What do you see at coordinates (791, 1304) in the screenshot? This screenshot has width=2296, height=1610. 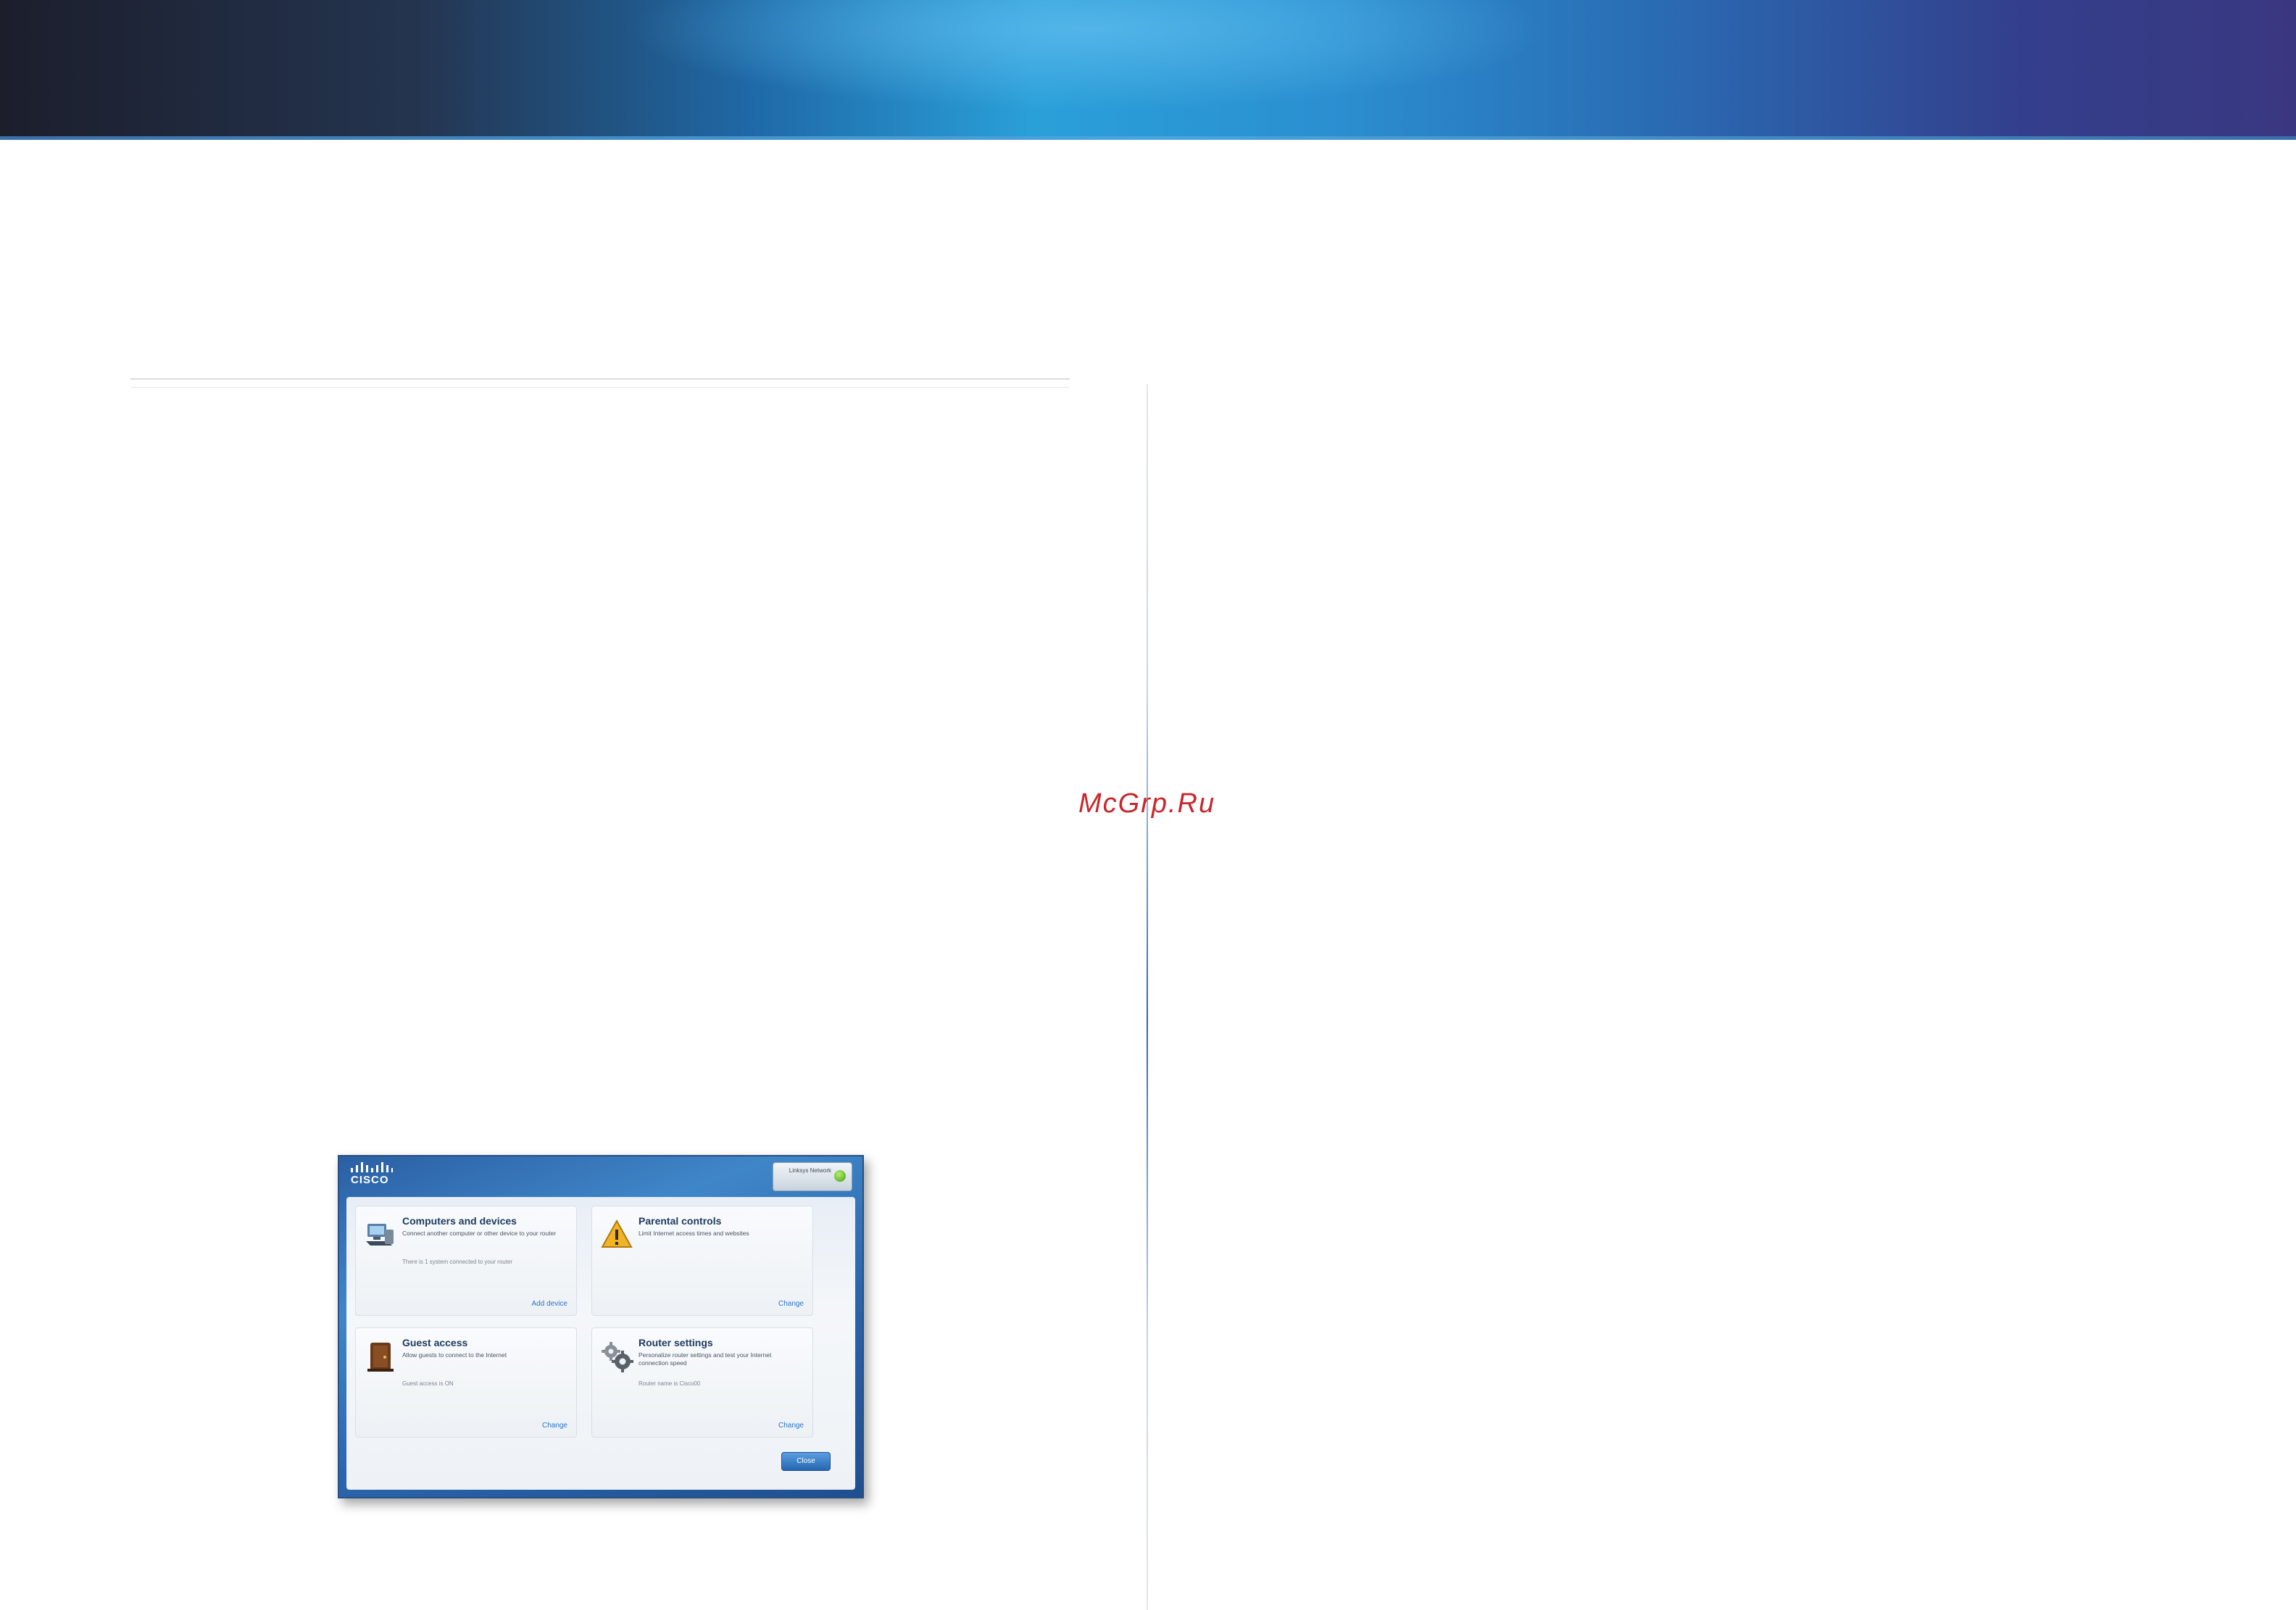 I see `parental-change-link: Change` at bounding box center [791, 1304].